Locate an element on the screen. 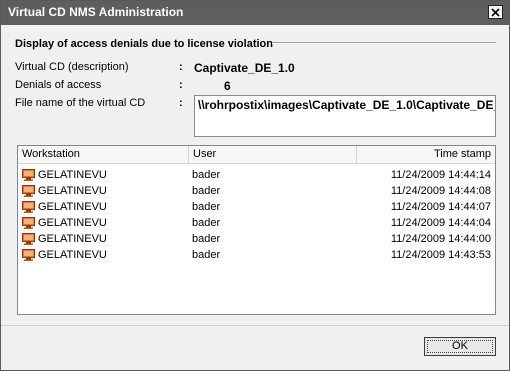 This screenshot has height=371, width=510. description-colon: : is located at coordinates (181, 67).